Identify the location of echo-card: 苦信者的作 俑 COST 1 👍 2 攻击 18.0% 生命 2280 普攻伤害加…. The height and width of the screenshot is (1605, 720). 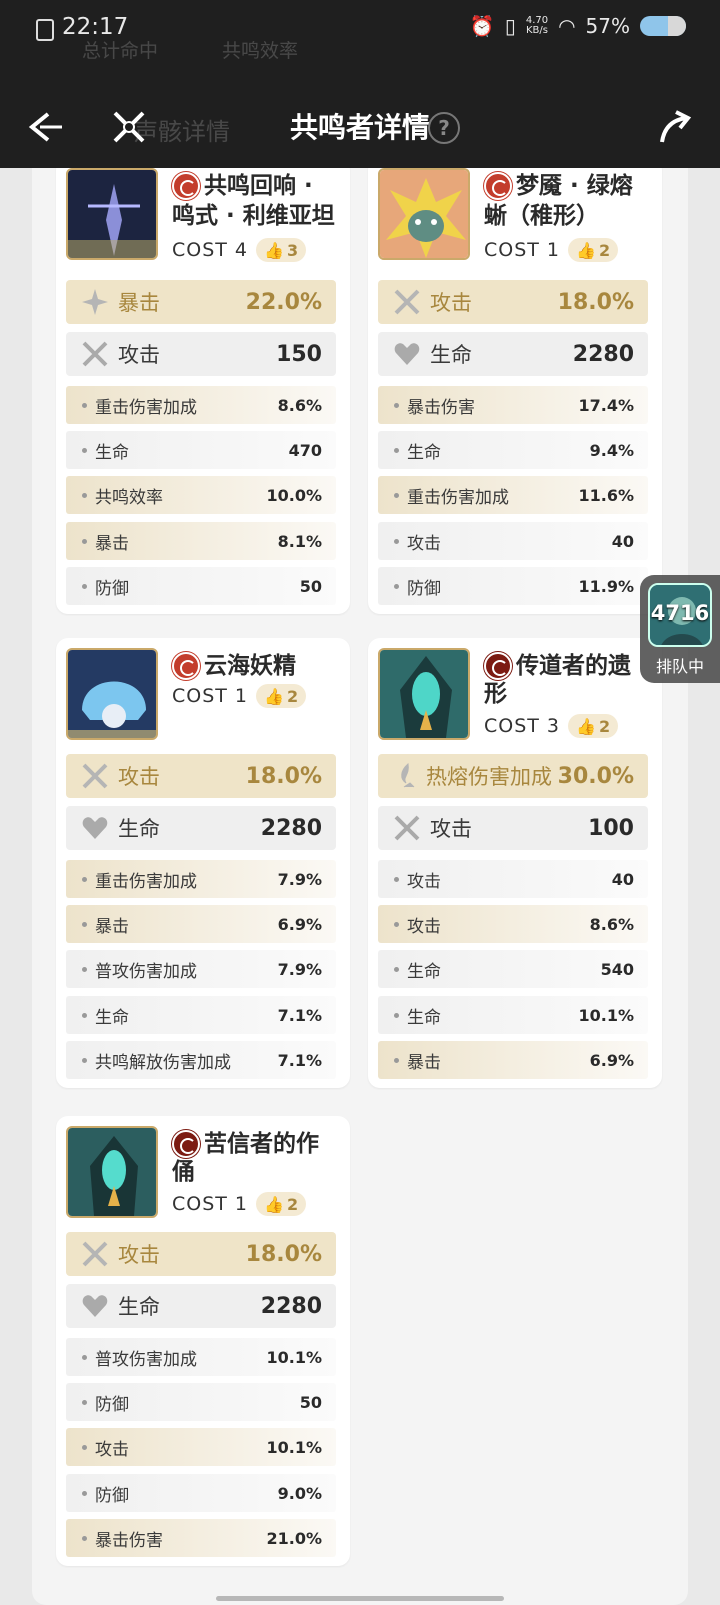
(203, 1341).